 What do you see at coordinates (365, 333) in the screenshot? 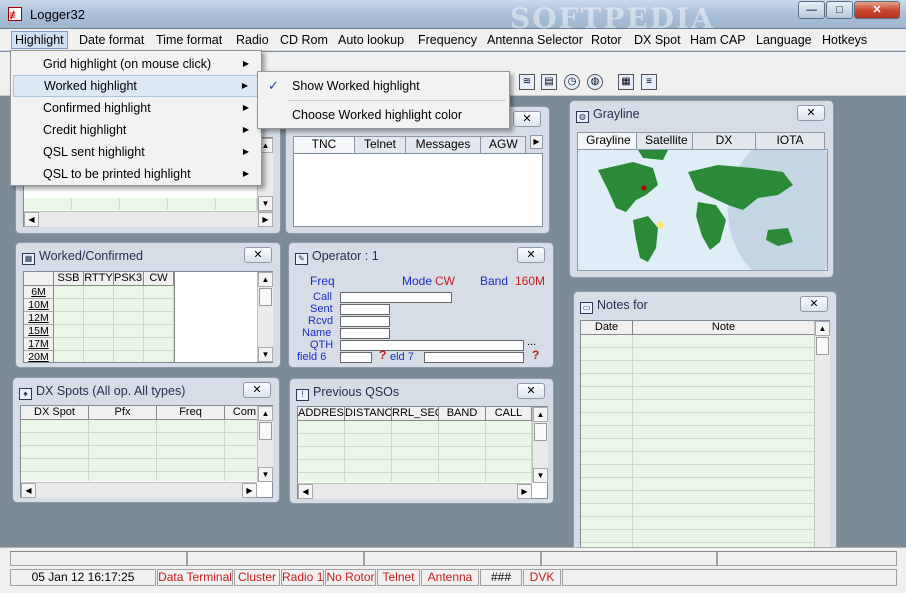
I see `name-input` at bounding box center [365, 333].